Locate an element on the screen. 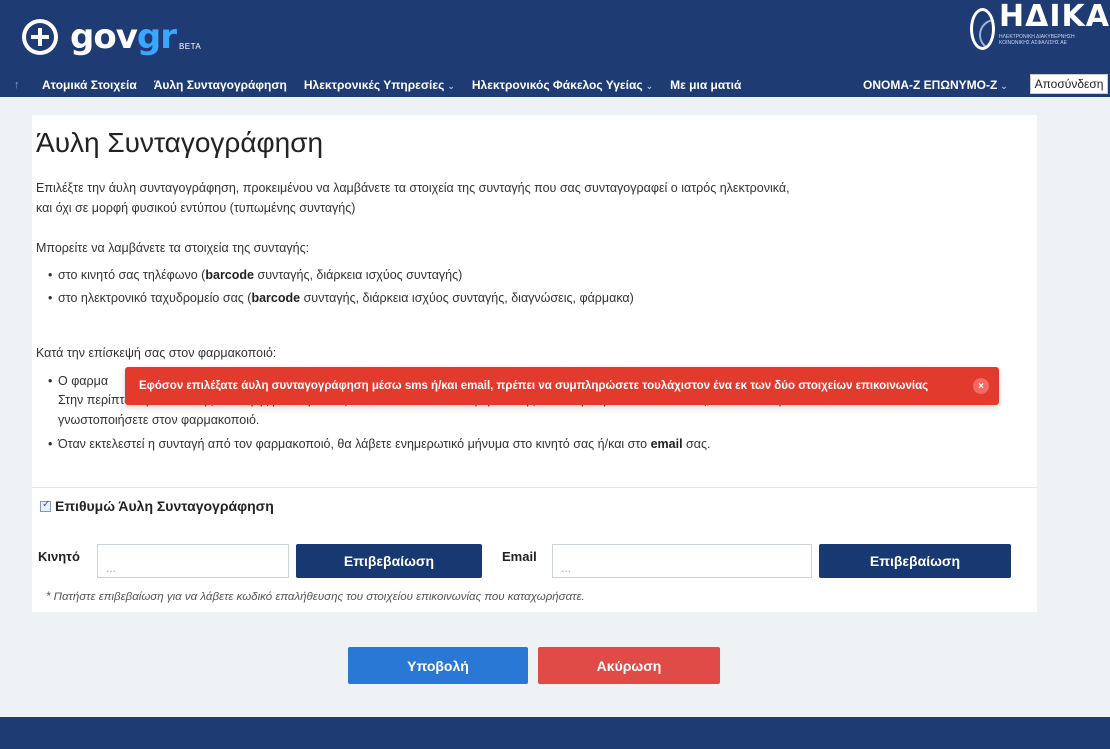 The height and width of the screenshot is (749, 1110). list-item: Ο φαρμα is located at coordinates (78, 381).